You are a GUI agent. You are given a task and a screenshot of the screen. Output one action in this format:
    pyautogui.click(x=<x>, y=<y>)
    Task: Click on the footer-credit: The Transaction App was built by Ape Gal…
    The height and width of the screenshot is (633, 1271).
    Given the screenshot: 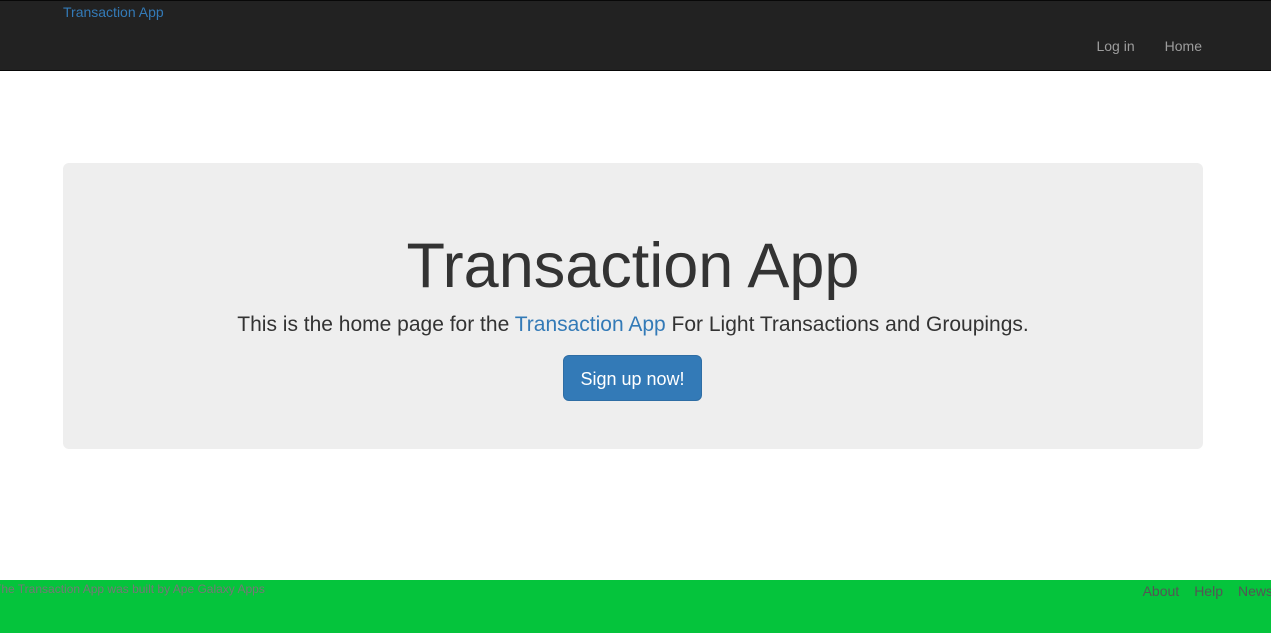 What is the action you would take?
    pyautogui.click(x=132, y=589)
    